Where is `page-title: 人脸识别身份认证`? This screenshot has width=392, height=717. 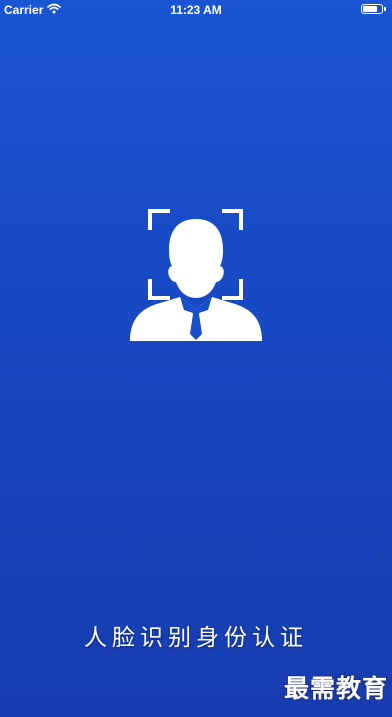
page-title: 人脸识别身份认证 is located at coordinates (196, 638).